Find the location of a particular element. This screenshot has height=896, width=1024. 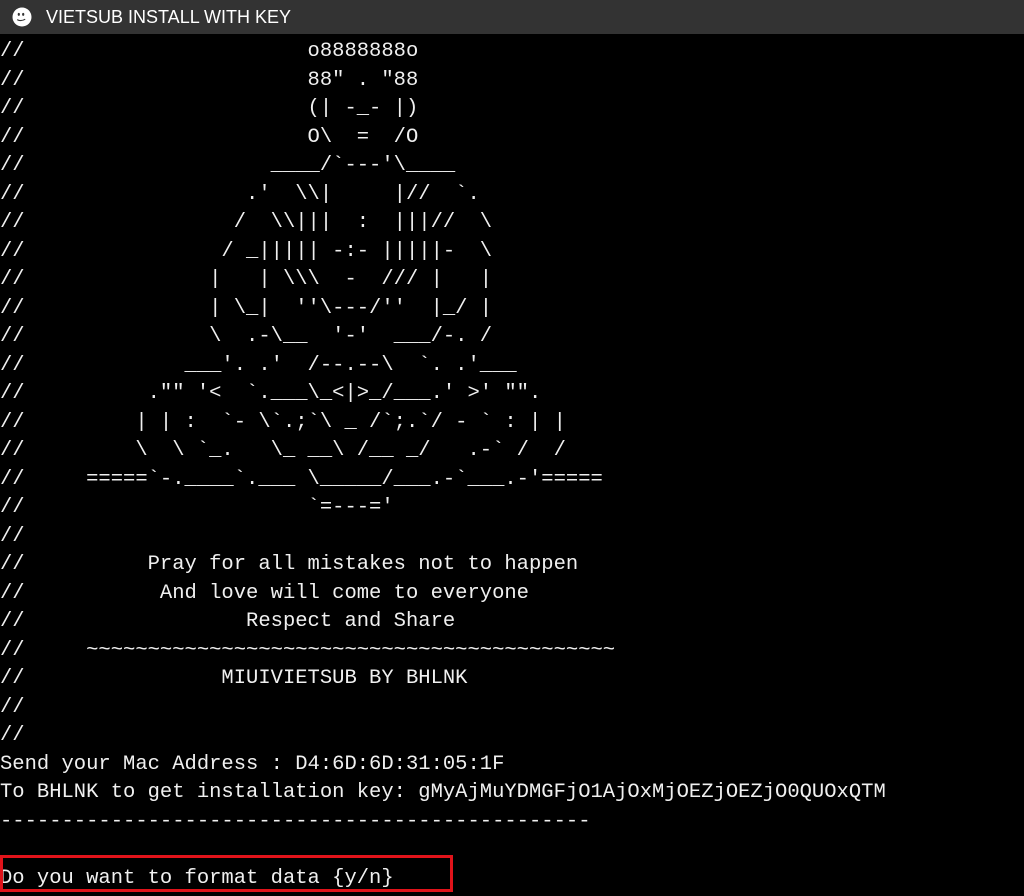

ascii-art-line: // 88" . "88 is located at coordinates (209, 80).